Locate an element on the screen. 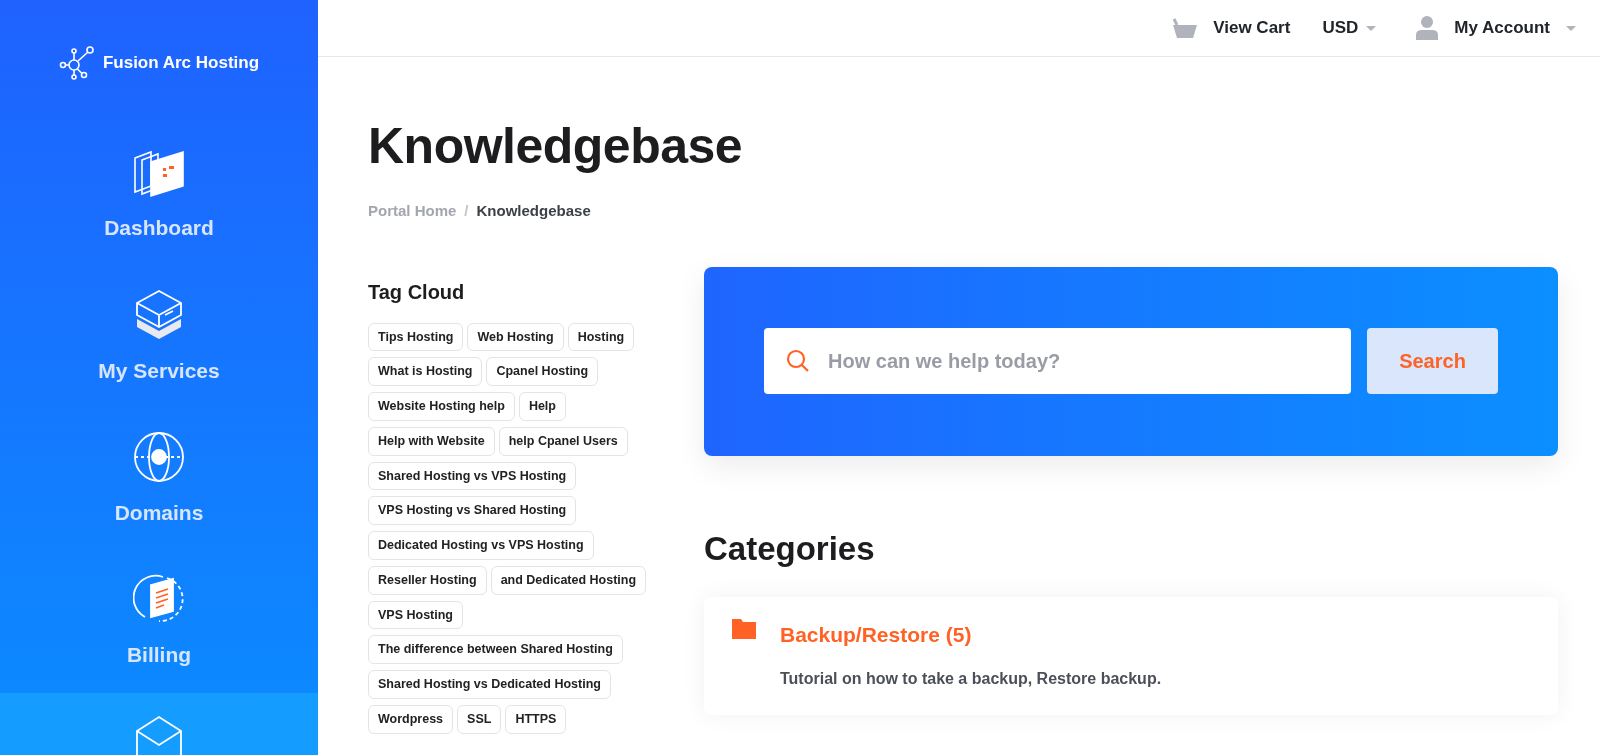  tag-link: Shared Hosting vs VPS Hosting is located at coordinates (472, 476).